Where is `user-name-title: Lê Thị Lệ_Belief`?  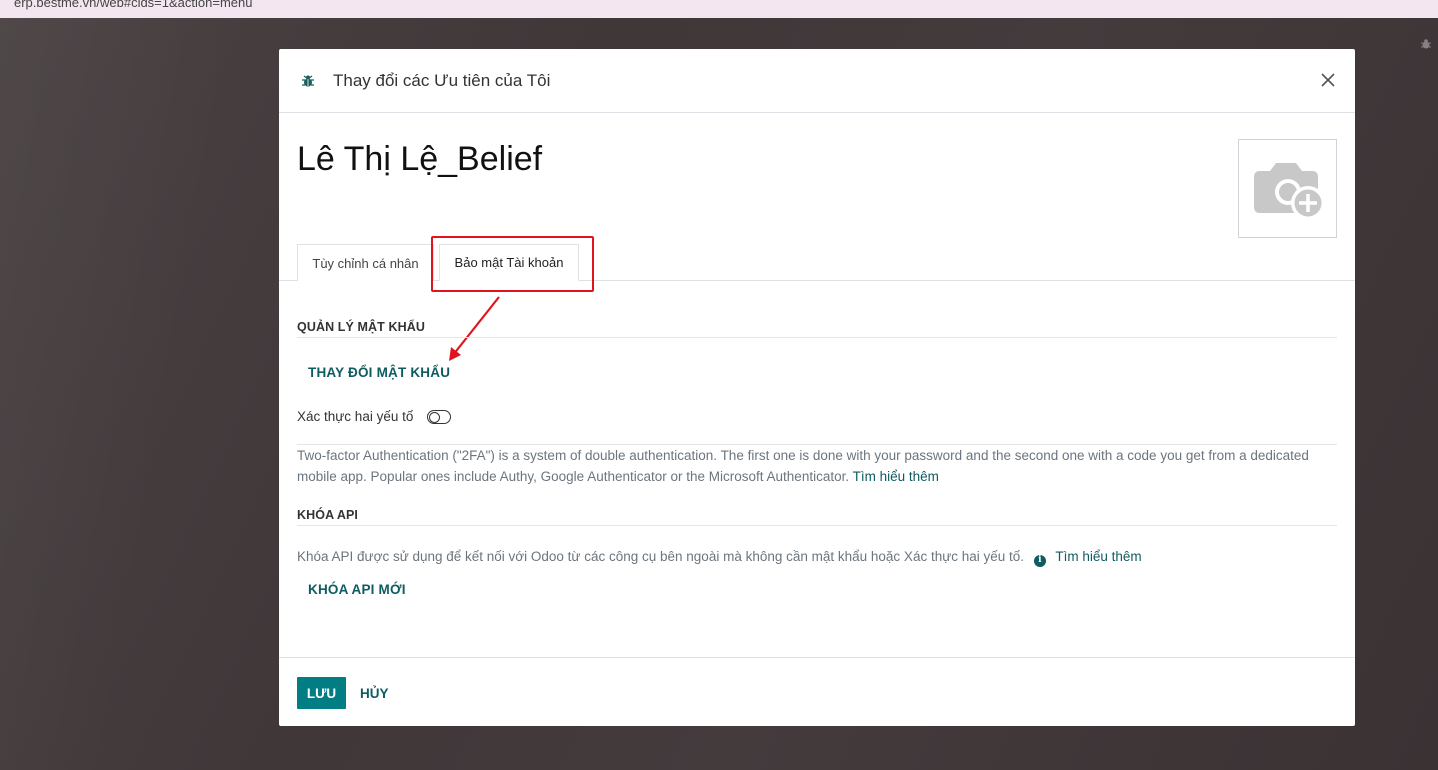
user-name-title: Lê Thị Lệ_Belief is located at coordinates (420, 159).